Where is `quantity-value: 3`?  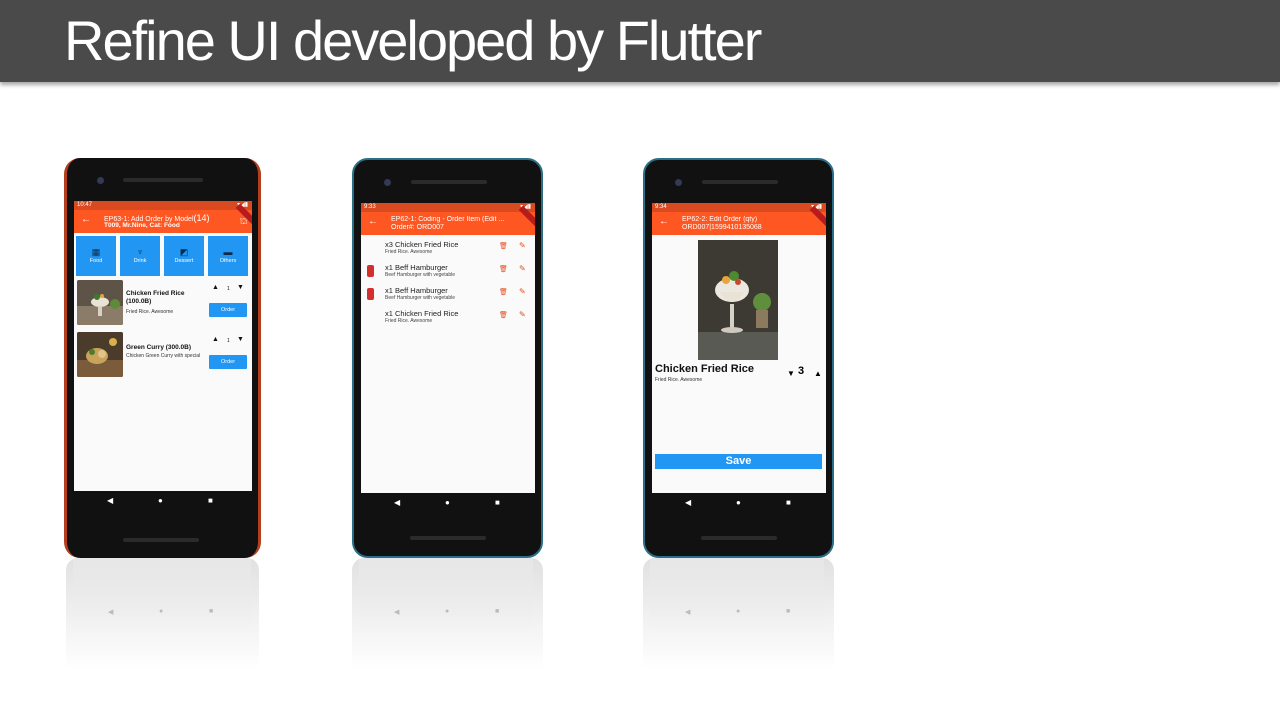
quantity-value: 3 is located at coordinates (801, 371).